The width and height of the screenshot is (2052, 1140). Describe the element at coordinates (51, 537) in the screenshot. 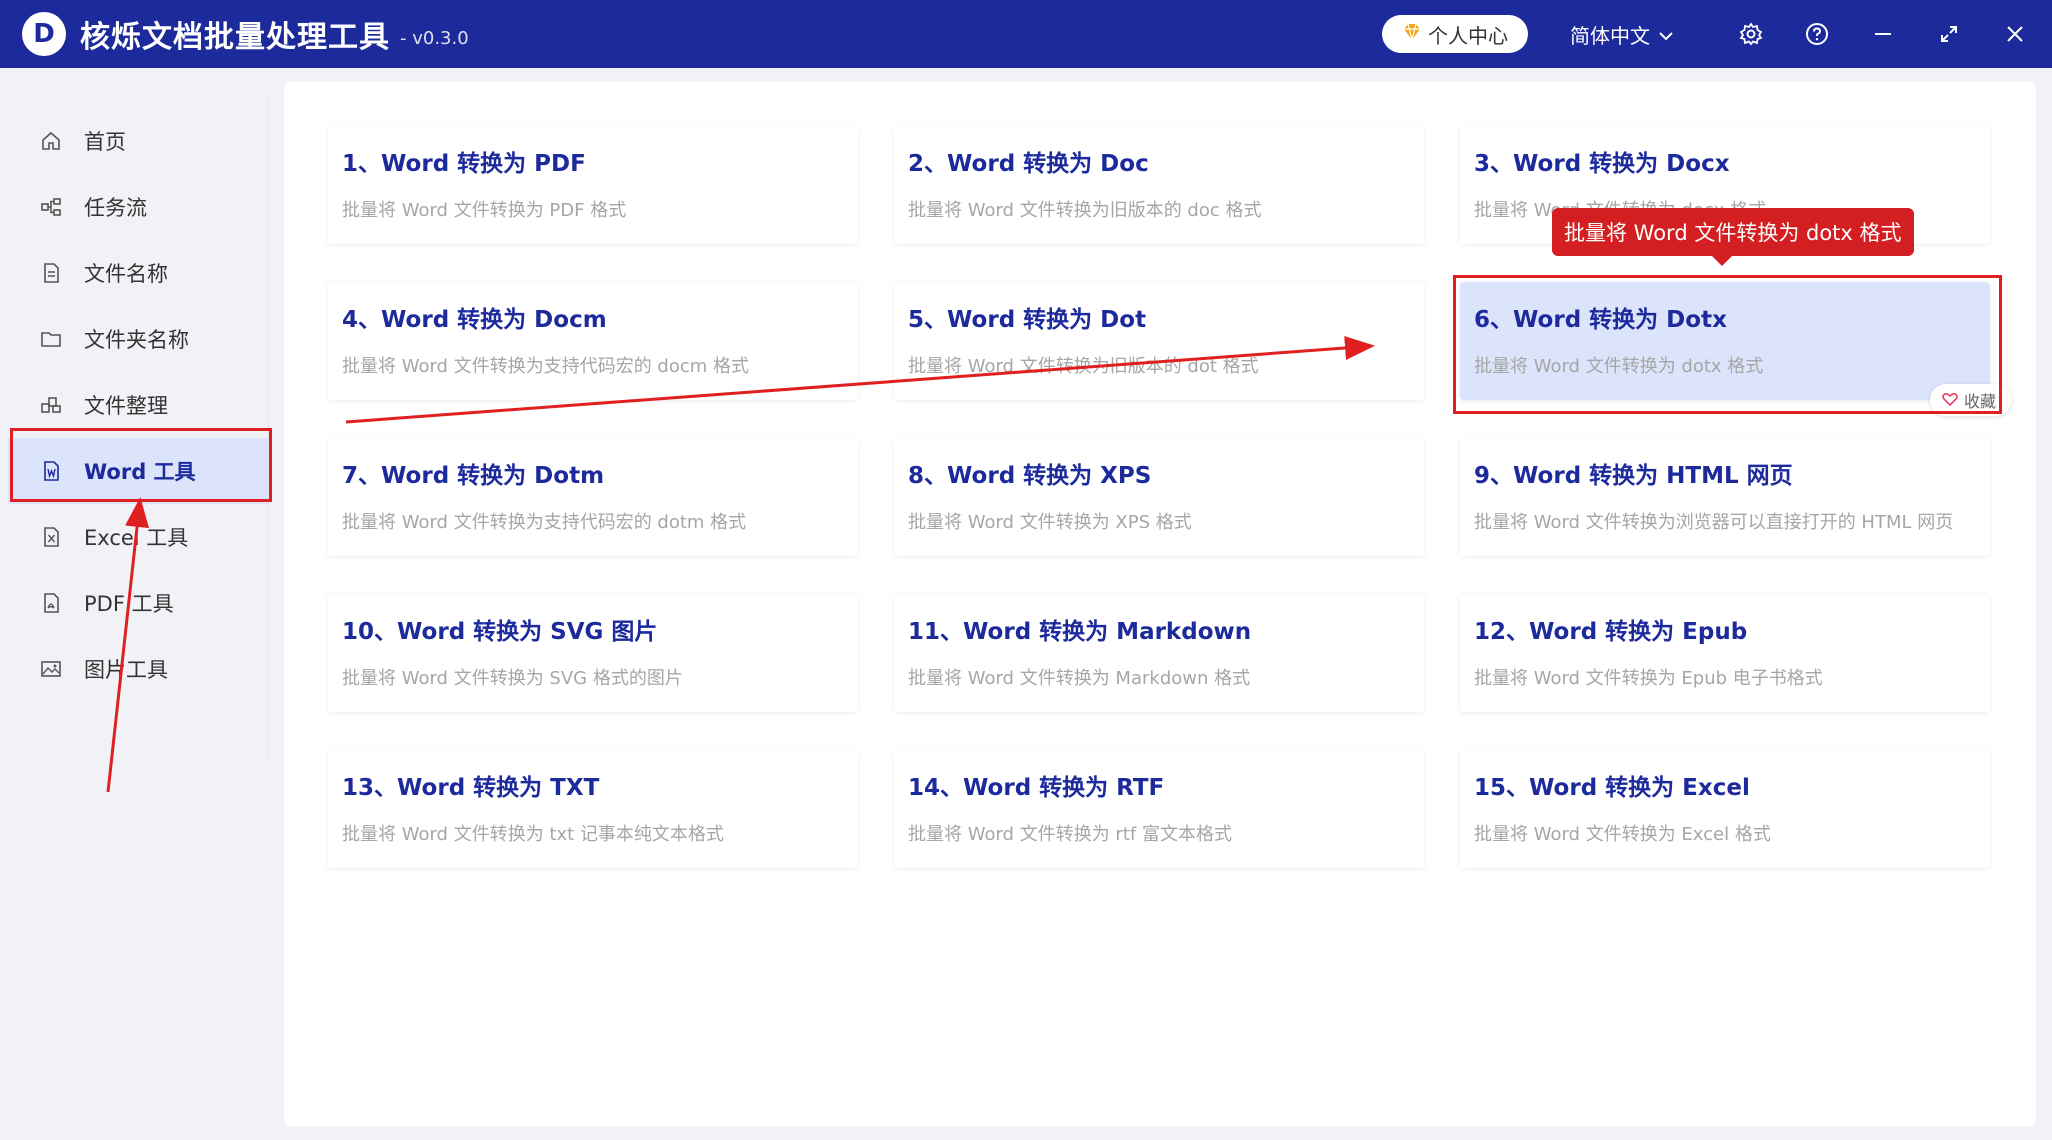

I see `excel-icon` at that location.